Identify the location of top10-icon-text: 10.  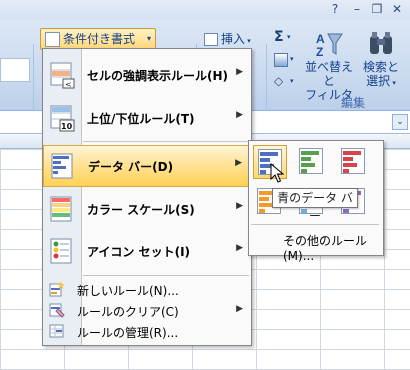
(67, 126).